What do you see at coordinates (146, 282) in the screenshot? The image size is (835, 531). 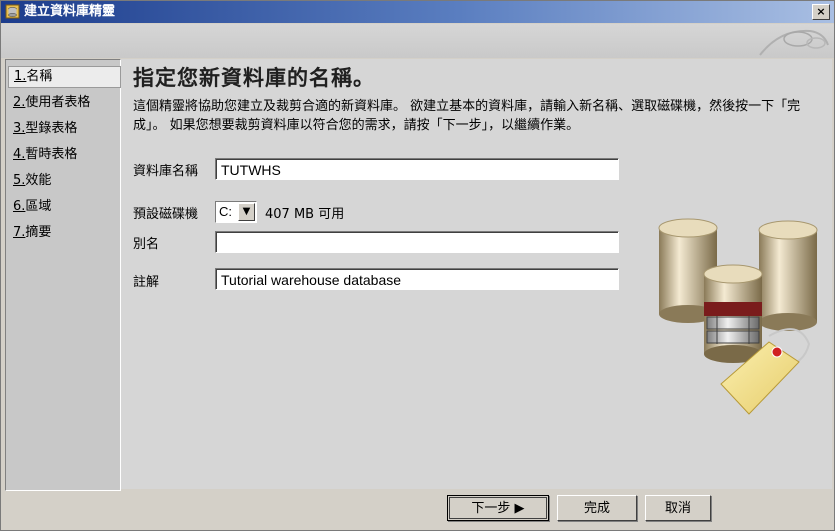 I see `comment-label: 註解` at bounding box center [146, 282].